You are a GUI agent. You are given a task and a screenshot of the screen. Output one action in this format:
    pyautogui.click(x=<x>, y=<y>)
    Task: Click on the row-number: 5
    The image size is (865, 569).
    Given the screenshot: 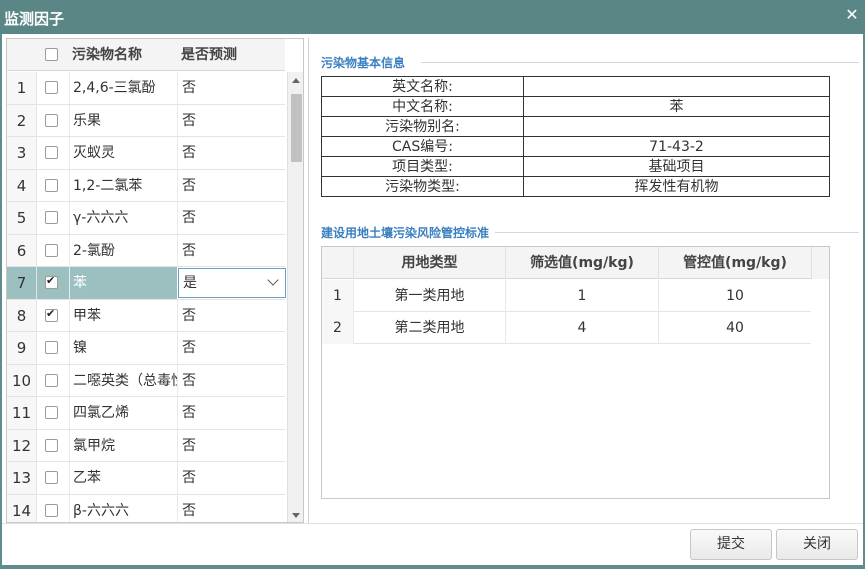 What is the action you would take?
    pyautogui.click(x=22, y=218)
    